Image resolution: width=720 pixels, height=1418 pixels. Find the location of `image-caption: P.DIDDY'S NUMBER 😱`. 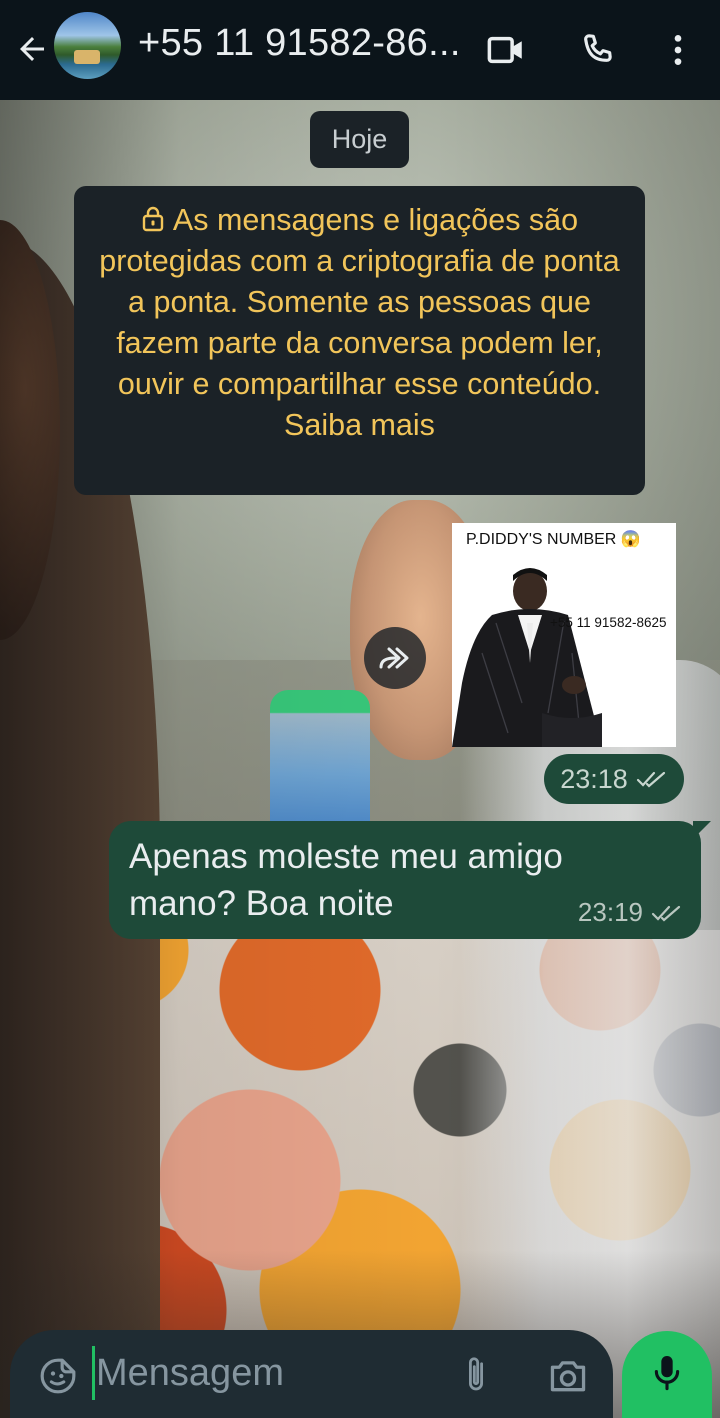

image-caption: P.DIDDY'S NUMBER 😱 is located at coordinates (553, 539).